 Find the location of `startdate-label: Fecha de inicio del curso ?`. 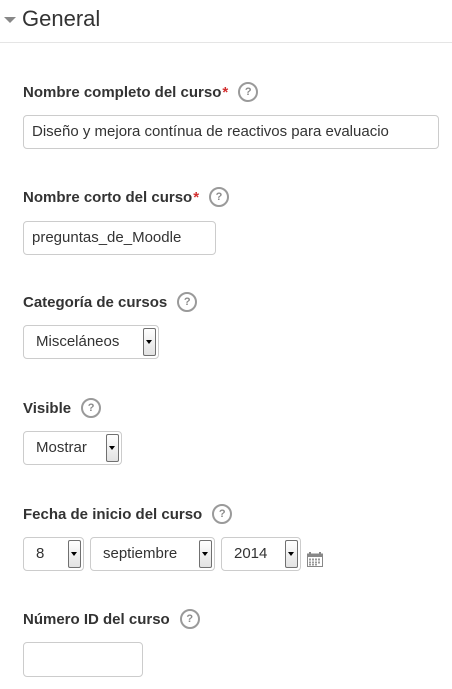

startdate-label: Fecha de inicio del curso ? is located at coordinates (128, 514).